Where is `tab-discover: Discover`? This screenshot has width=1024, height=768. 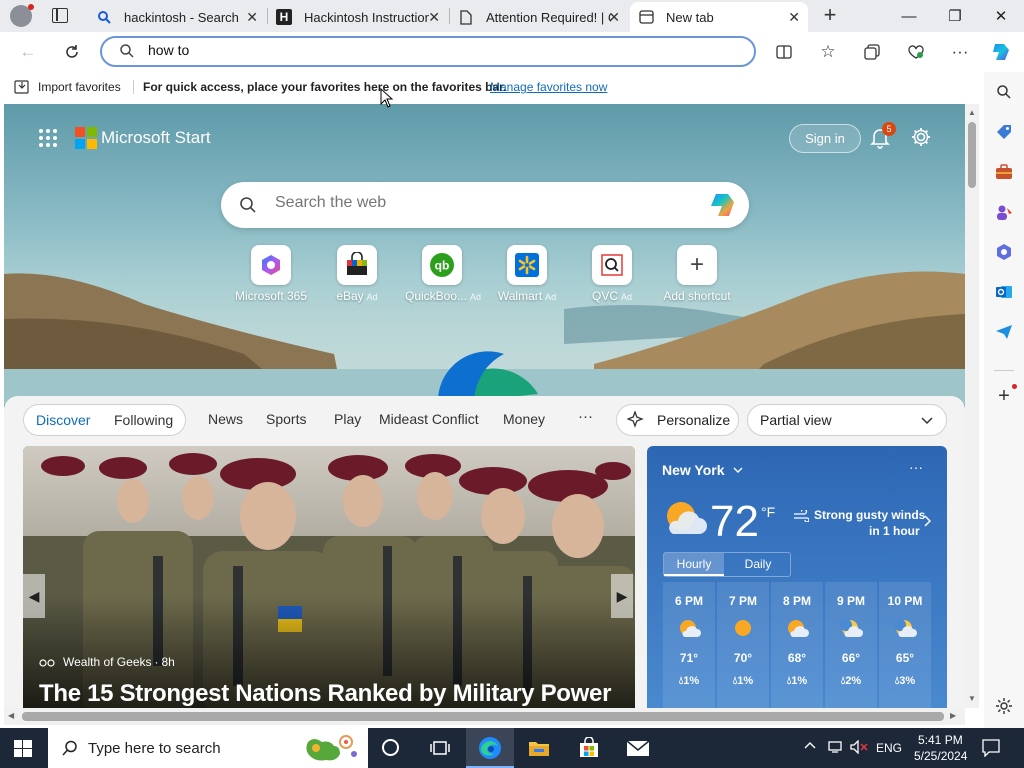 tab-discover: Discover is located at coordinates (63, 420).